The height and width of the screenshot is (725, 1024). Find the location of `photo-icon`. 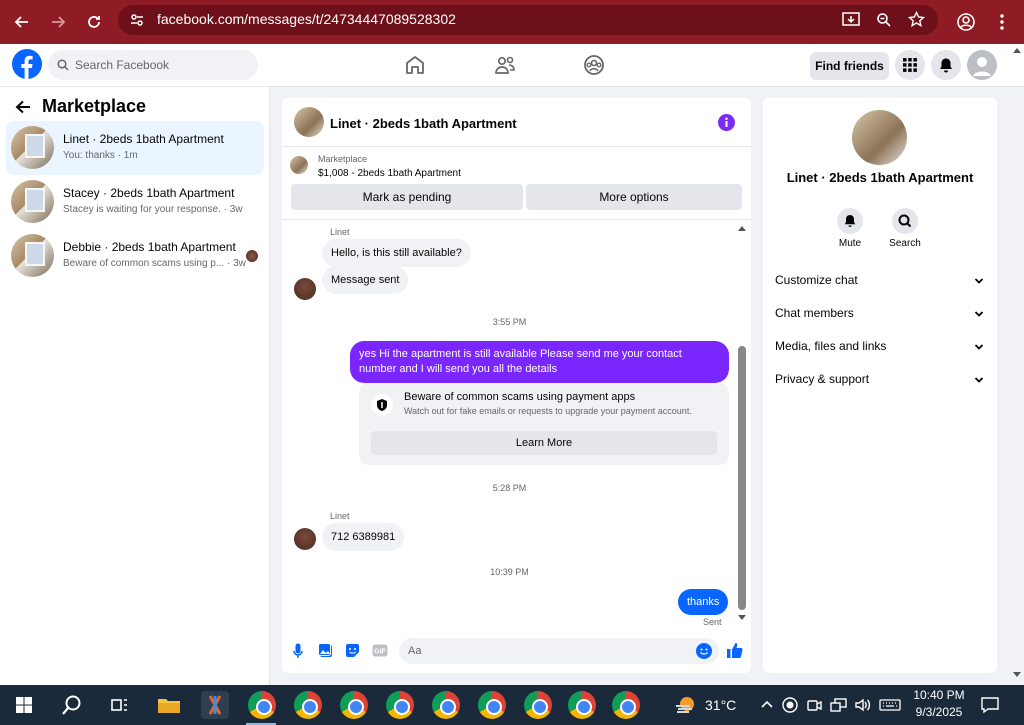

photo-icon is located at coordinates (325, 650).